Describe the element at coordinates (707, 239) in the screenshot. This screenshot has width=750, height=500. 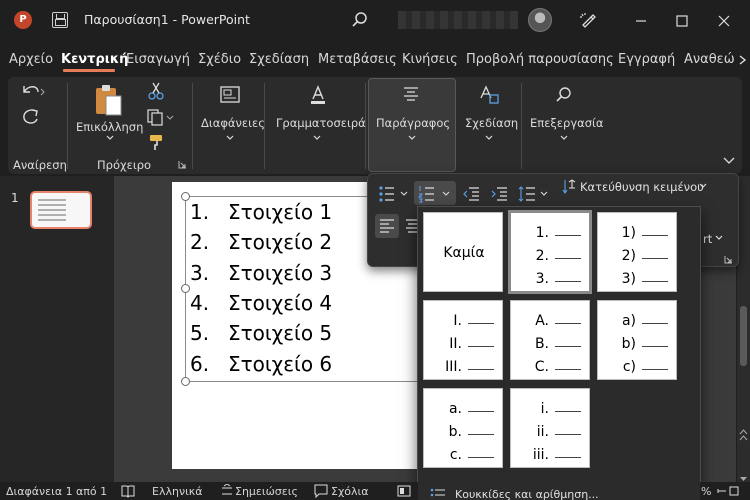
I see `convert-smartart-label-partial: rt` at that location.